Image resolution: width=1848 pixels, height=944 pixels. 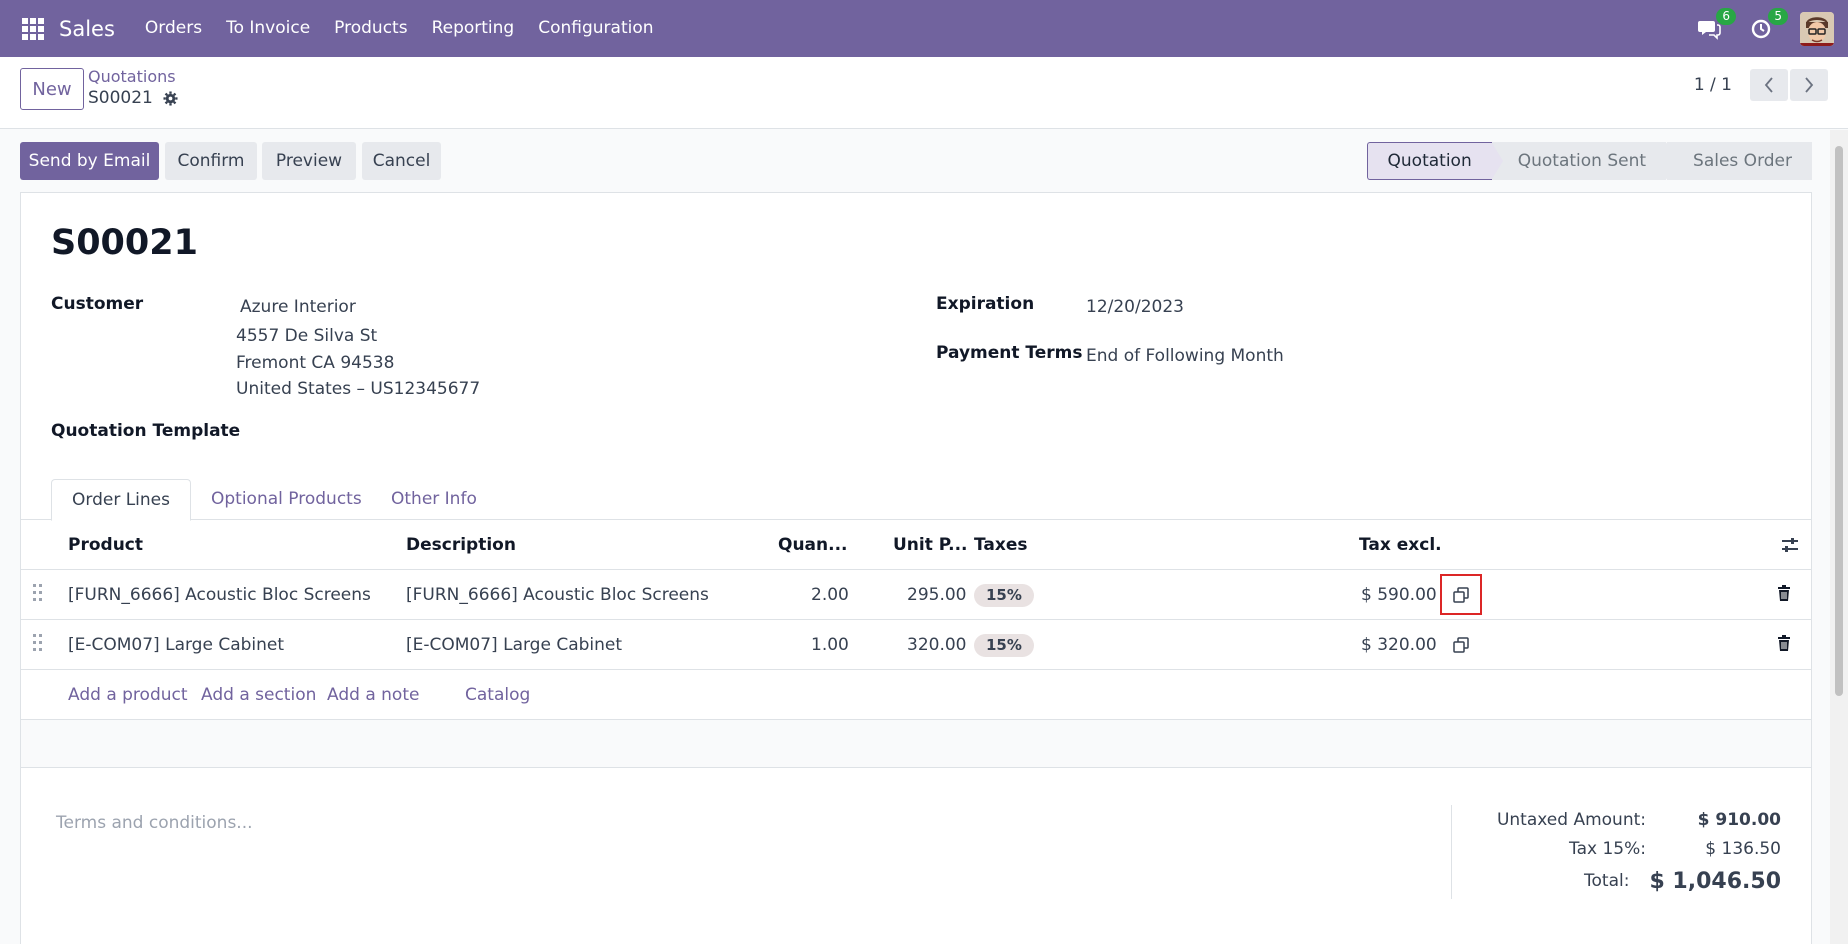 I want to click on page-scrollbar, so click(x=1839, y=537).